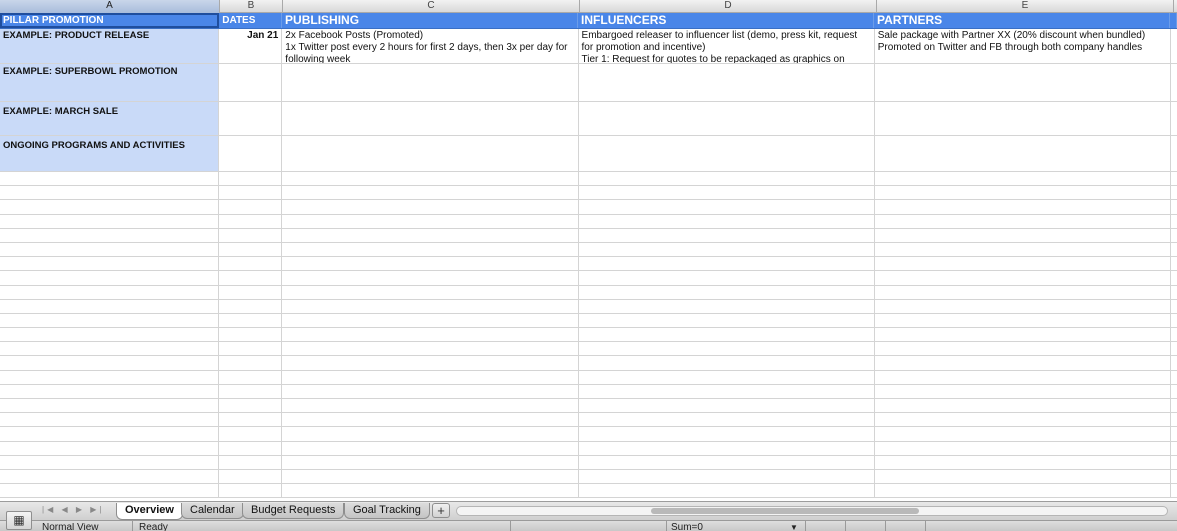 This screenshot has width=1177, height=531. What do you see at coordinates (251, 46) in the screenshot?
I see `cell-b2: Jan 21` at bounding box center [251, 46].